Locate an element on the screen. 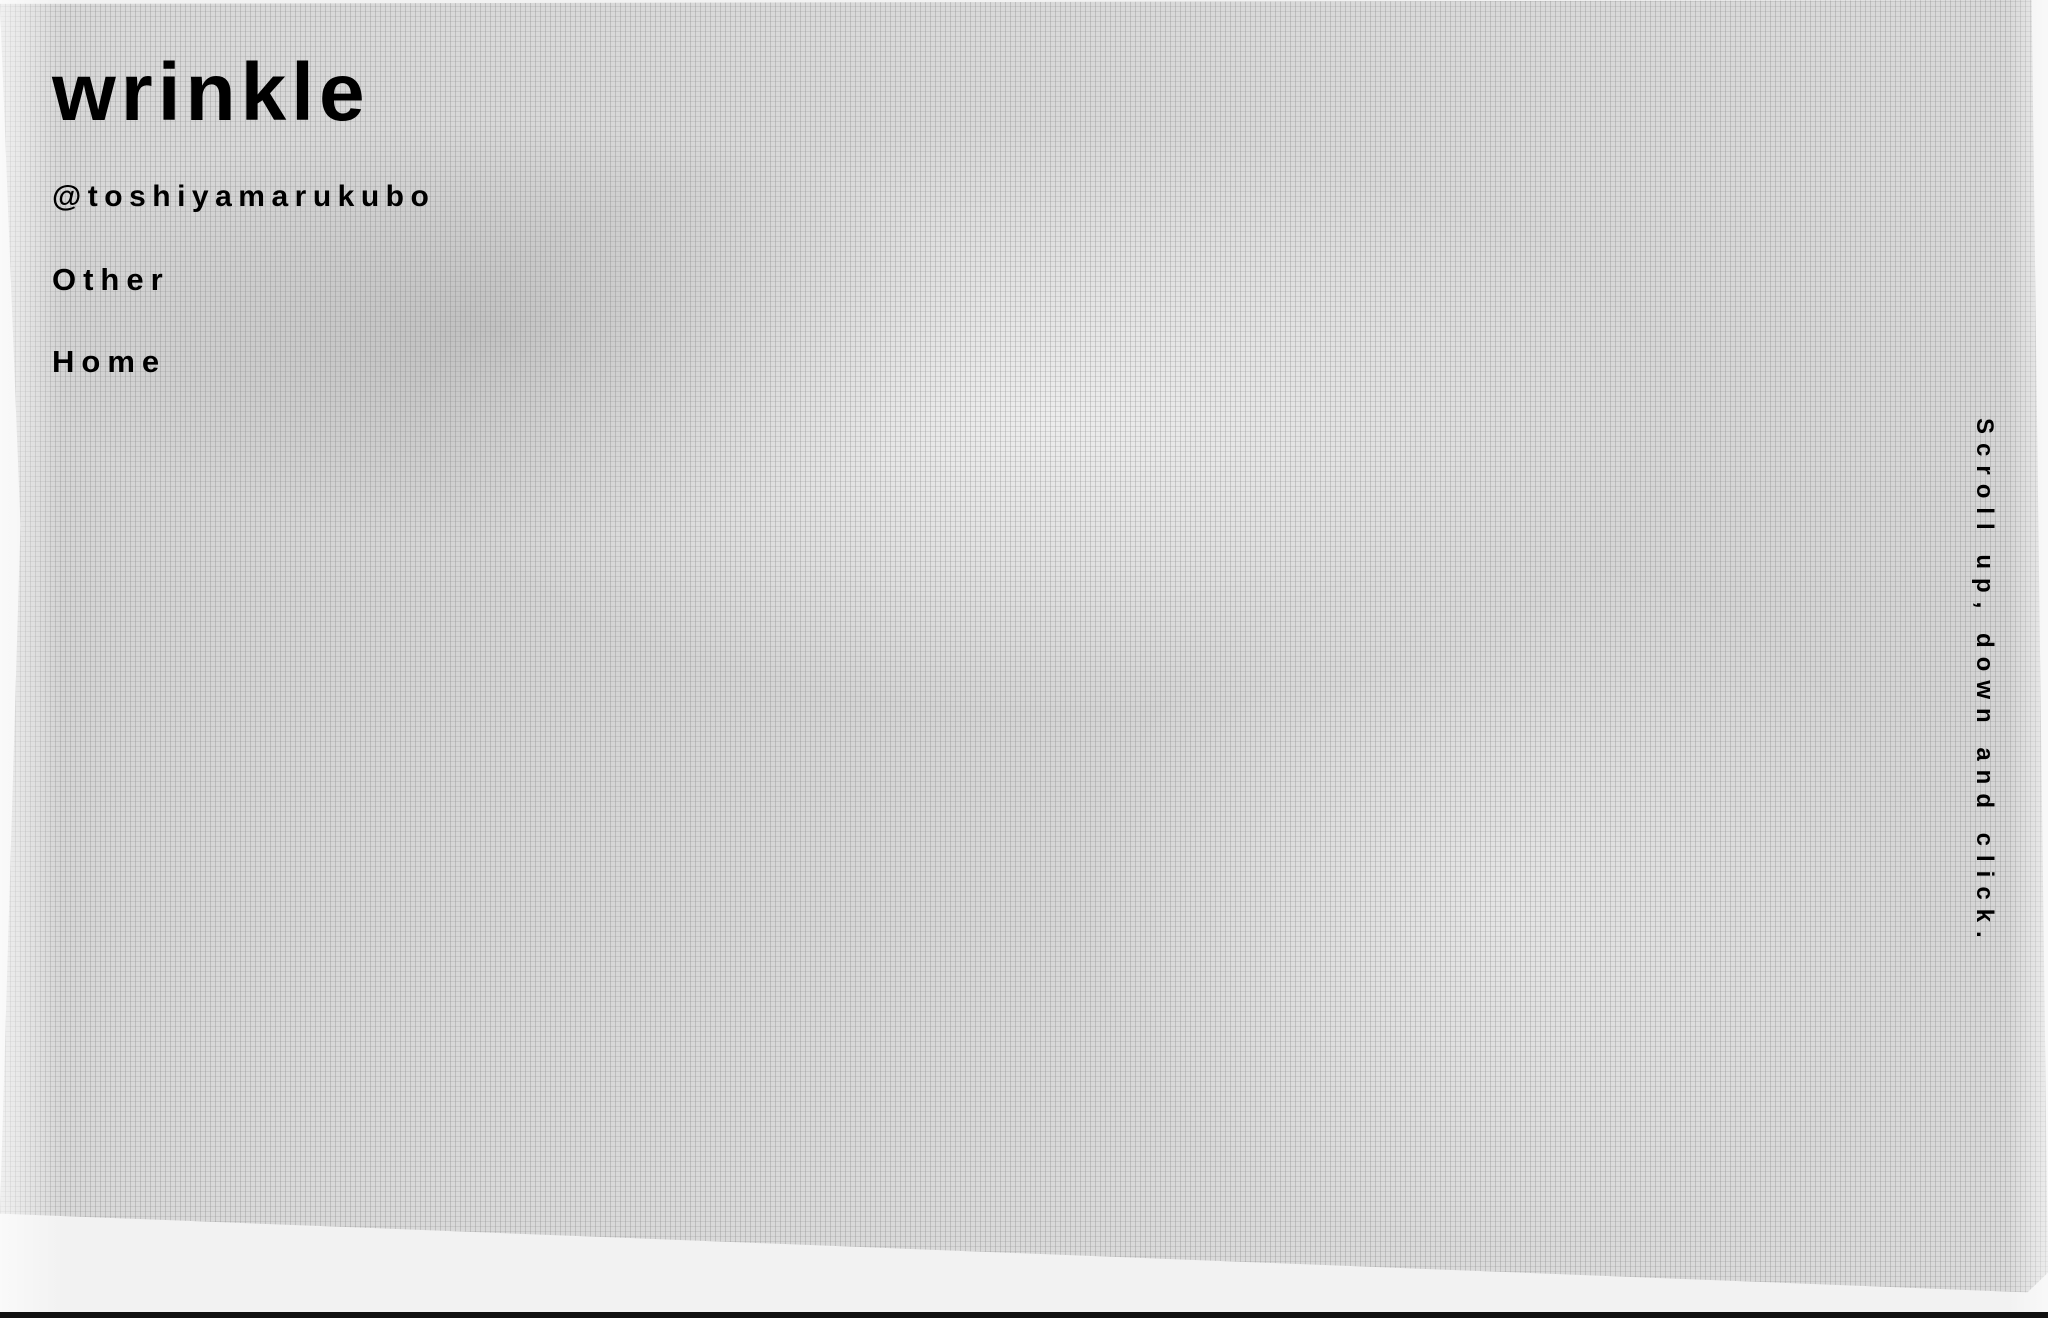 The width and height of the screenshot is (2048, 1318). other-link: Other is located at coordinates (243, 279).